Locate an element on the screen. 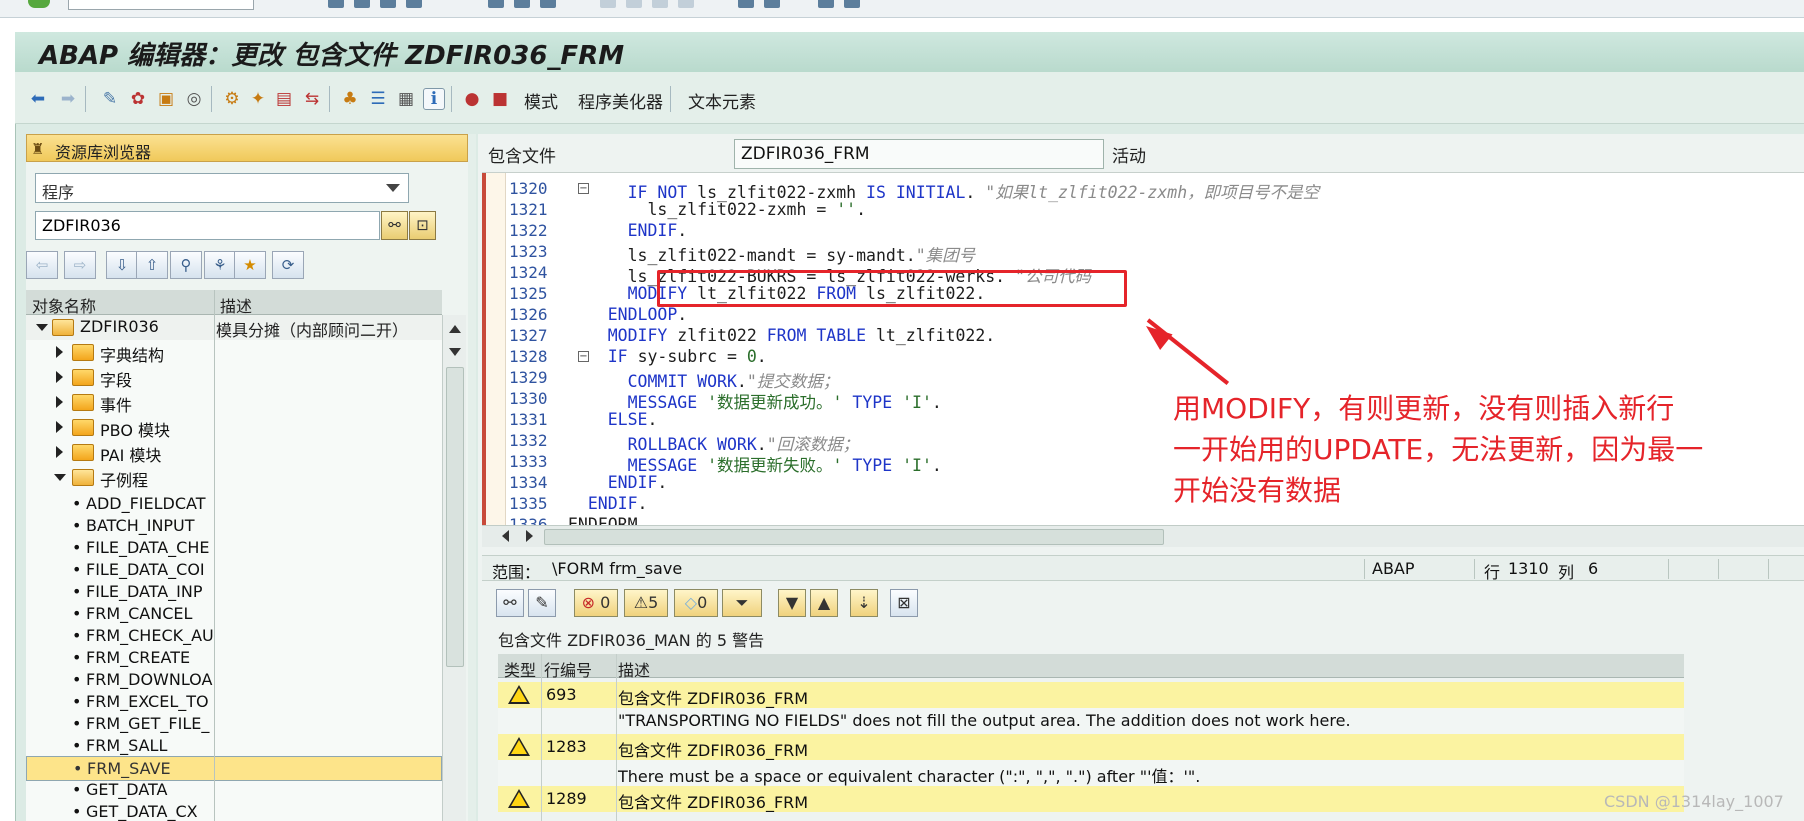  tree-node: PAI 模块 is located at coordinates (234, 452).